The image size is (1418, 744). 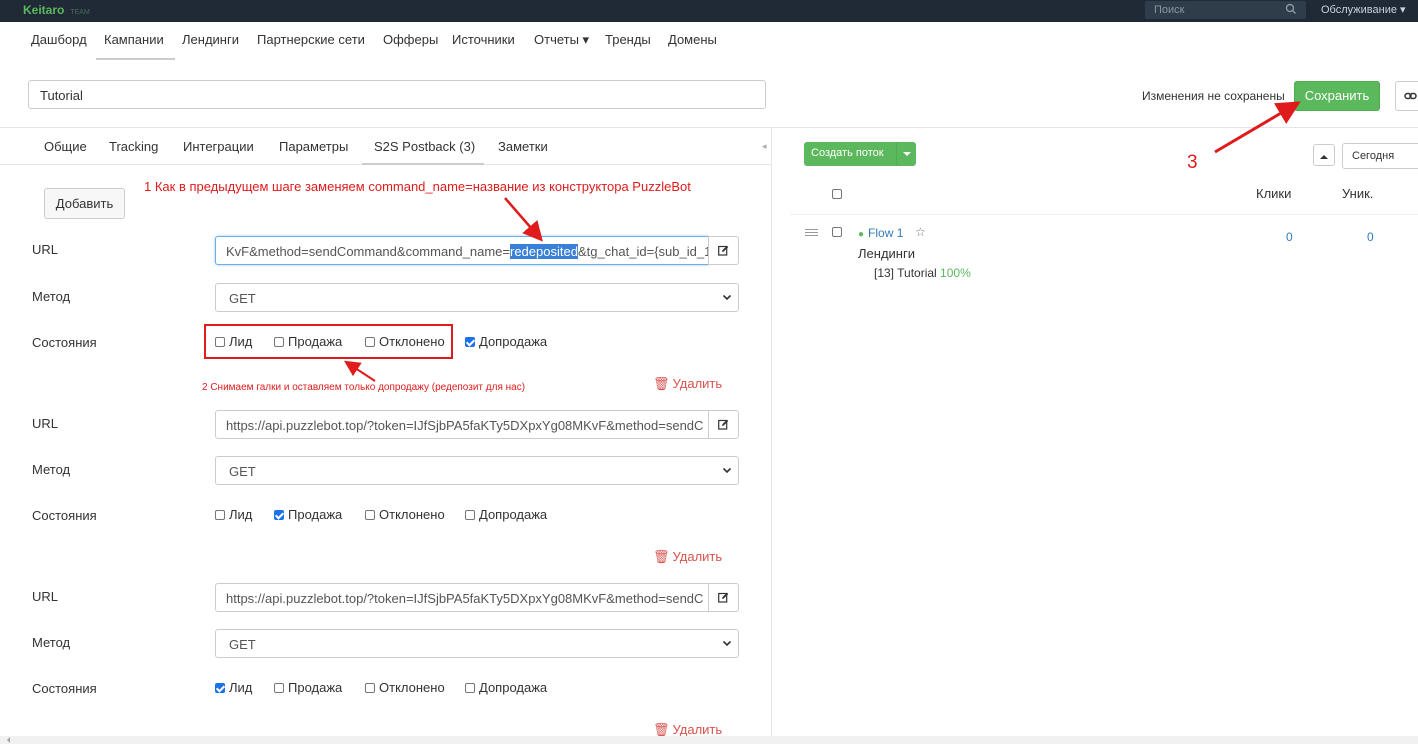 I want to click on drag-handle-icon, so click(x=811, y=232).